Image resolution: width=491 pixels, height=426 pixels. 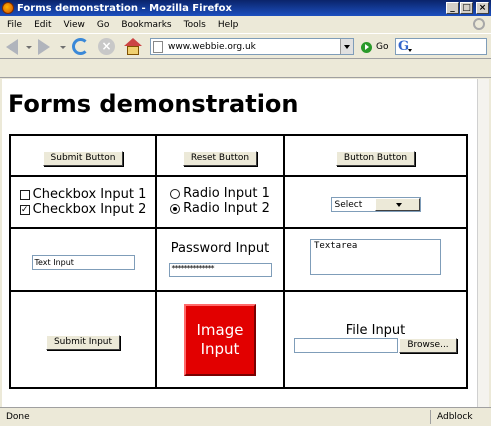 What do you see at coordinates (483, 243) in the screenshot?
I see `vertical-scrollbar` at bounding box center [483, 243].